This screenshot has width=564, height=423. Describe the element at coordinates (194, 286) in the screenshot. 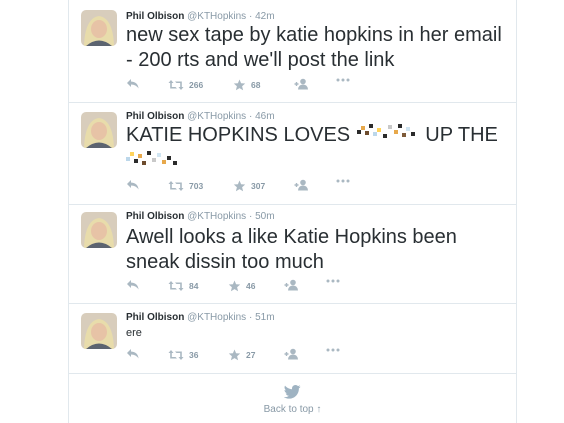

I see `retweet-count: 84` at that location.